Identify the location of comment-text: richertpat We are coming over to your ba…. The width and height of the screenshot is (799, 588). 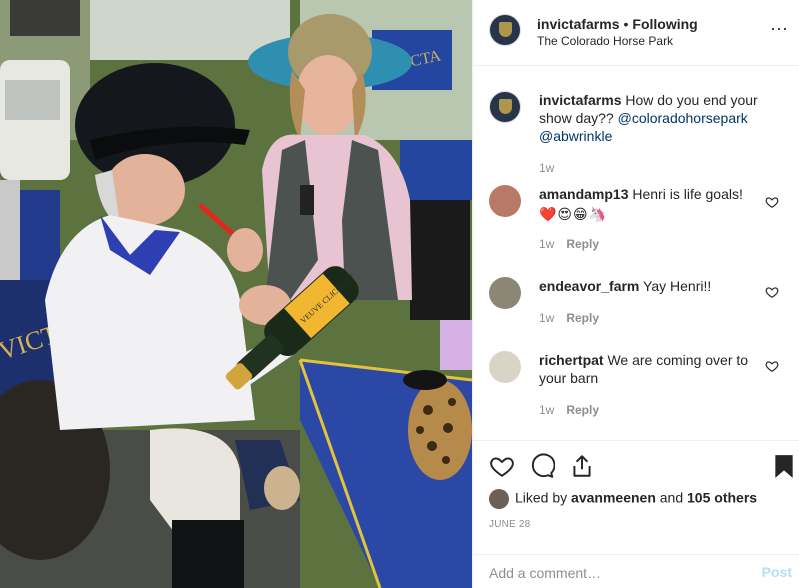
(649, 369).